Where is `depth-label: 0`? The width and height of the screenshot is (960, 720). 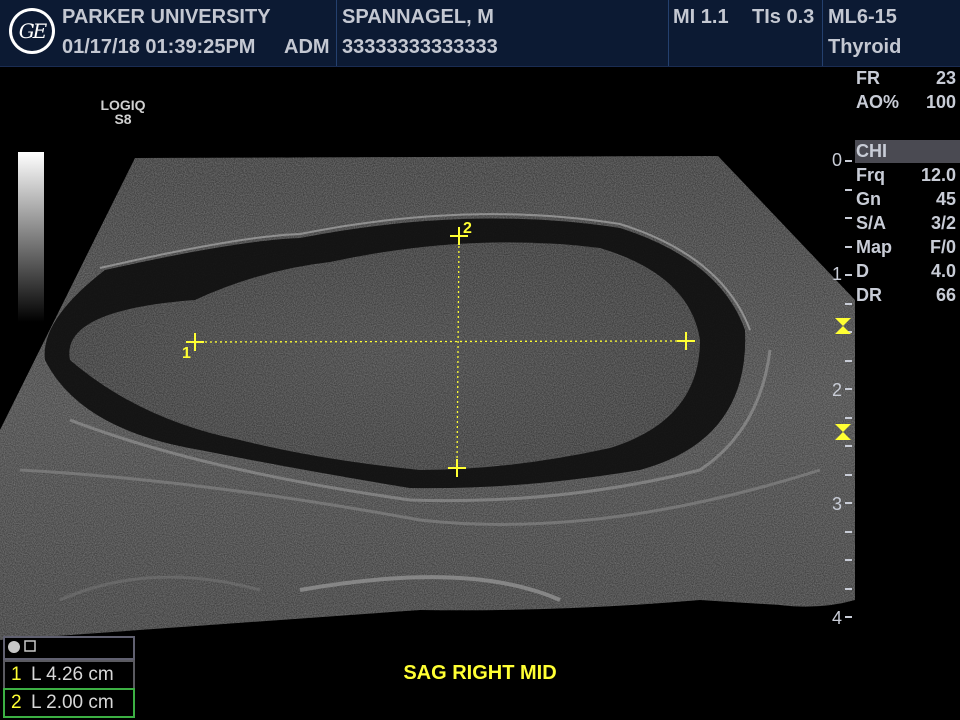
depth-label: 0 is located at coordinates (837, 160).